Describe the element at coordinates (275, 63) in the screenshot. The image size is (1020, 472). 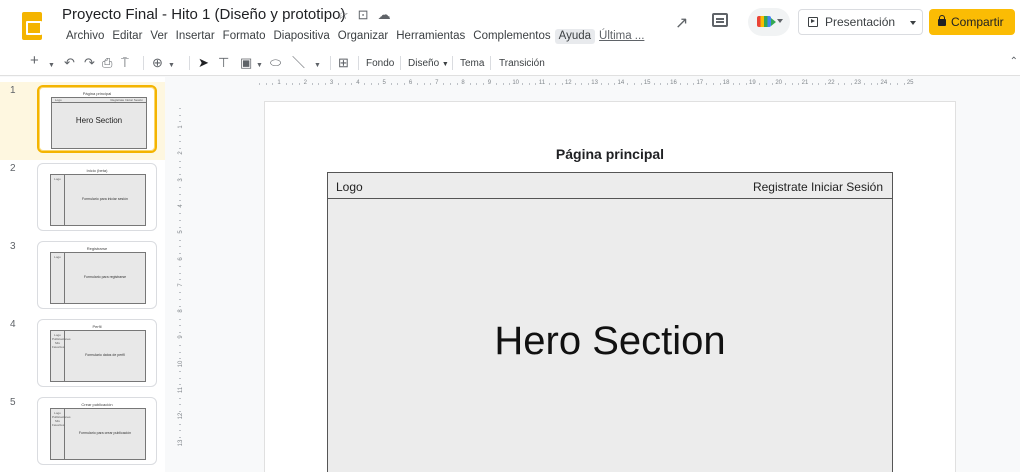
I see `shape-icon: ⬭` at that location.